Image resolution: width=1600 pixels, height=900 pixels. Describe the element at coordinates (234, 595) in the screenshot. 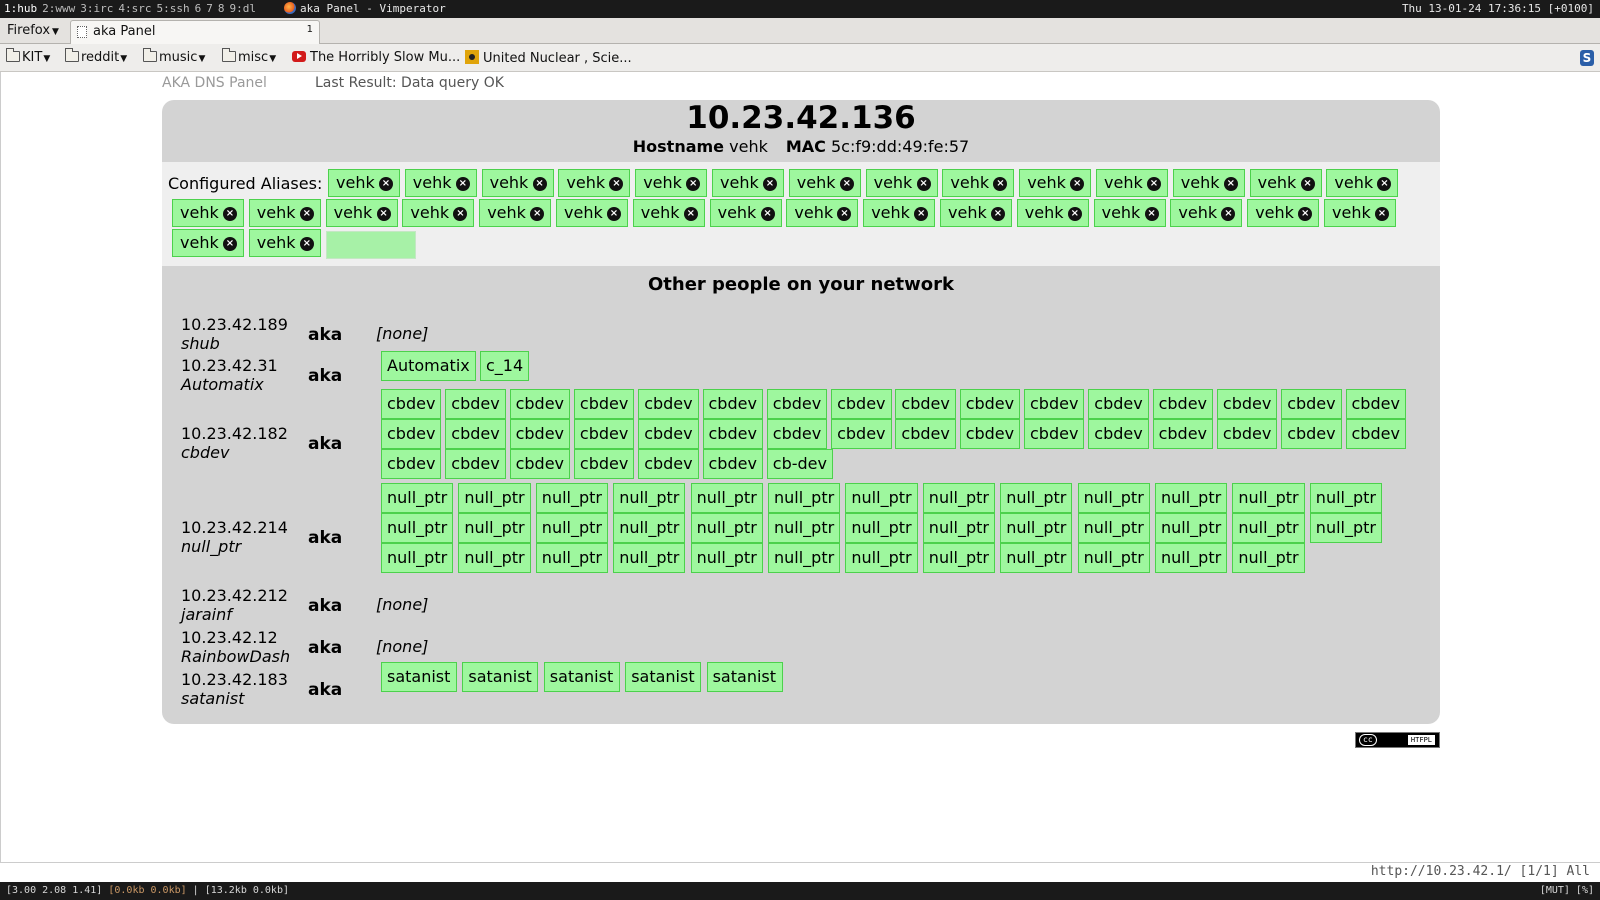

I see `peer-ip: 10.23.42.212` at that location.